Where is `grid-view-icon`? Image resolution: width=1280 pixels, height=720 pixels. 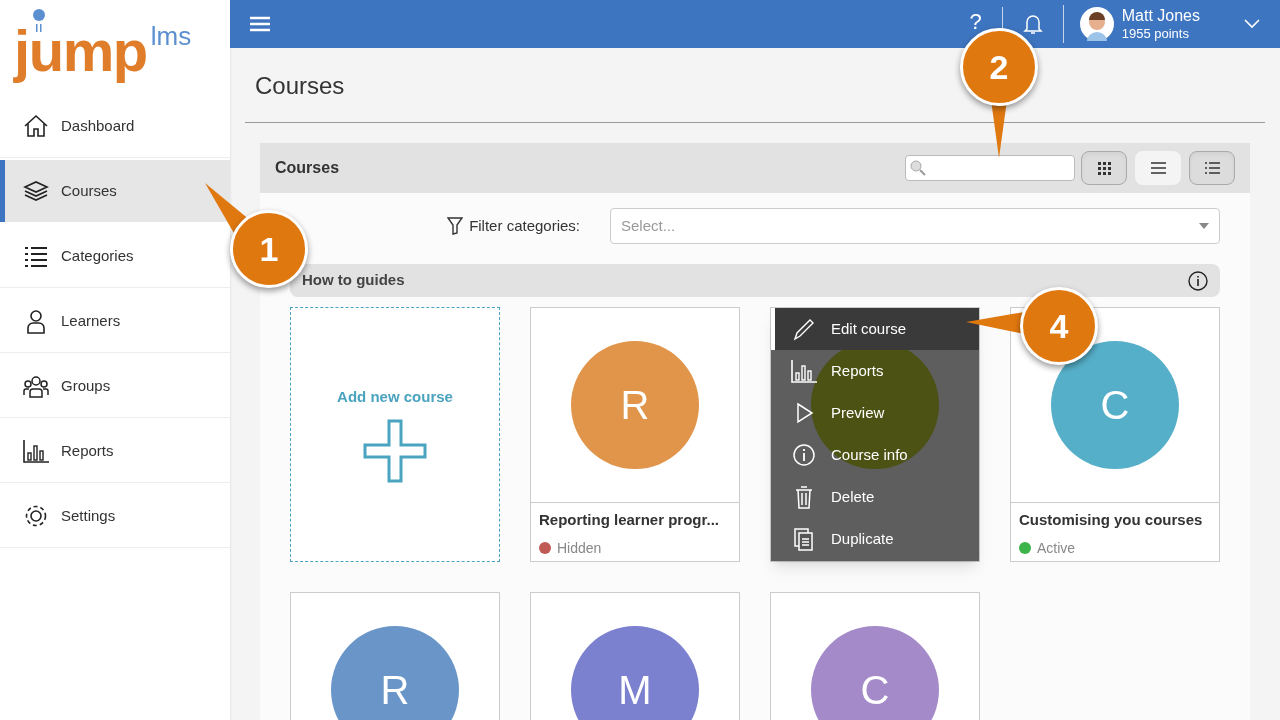 grid-view-icon is located at coordinates (1104, 168).